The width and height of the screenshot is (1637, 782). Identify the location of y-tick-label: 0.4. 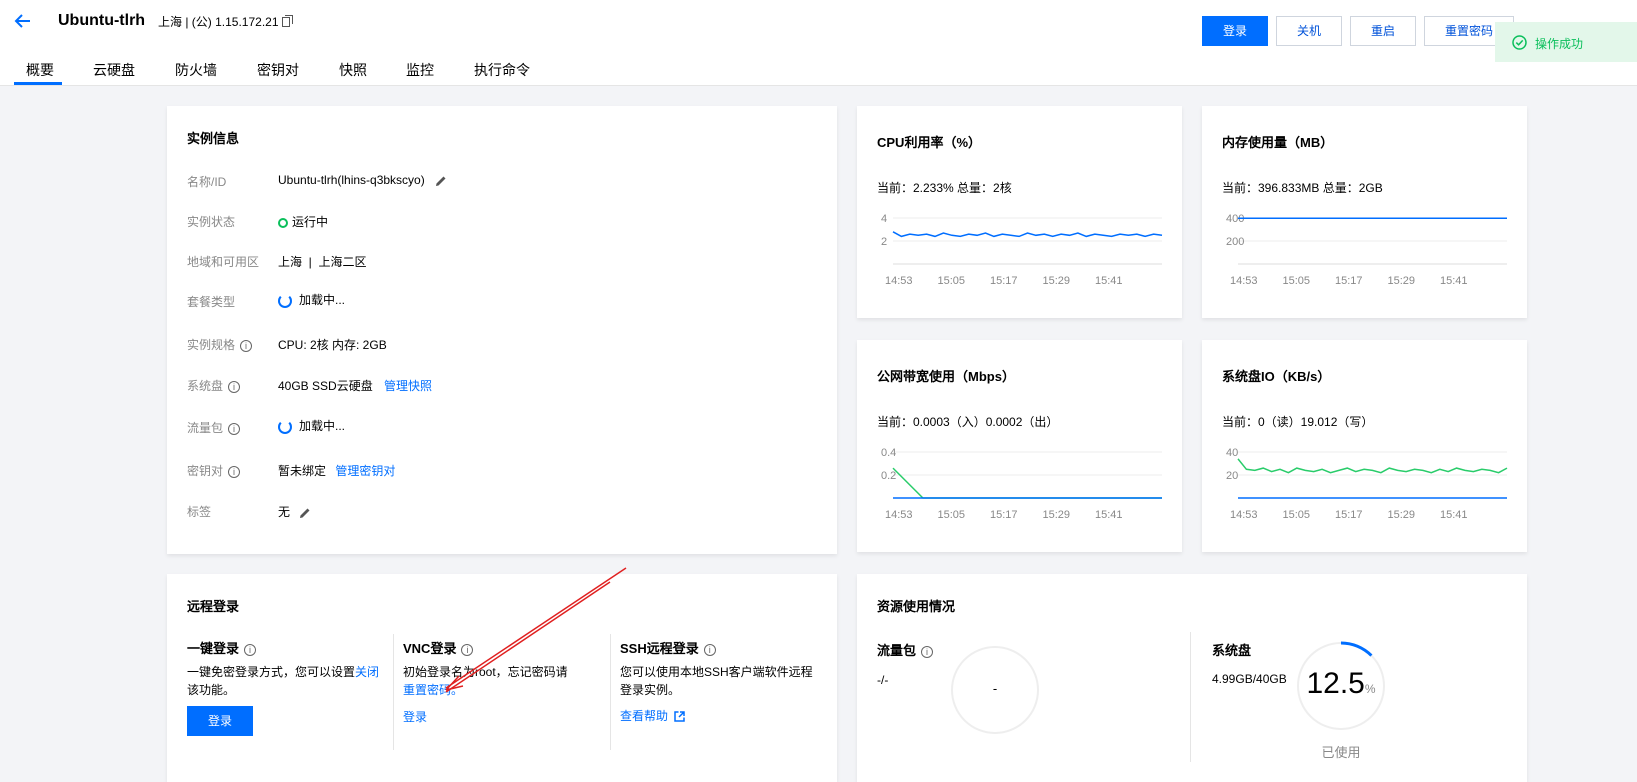
(888, 453).